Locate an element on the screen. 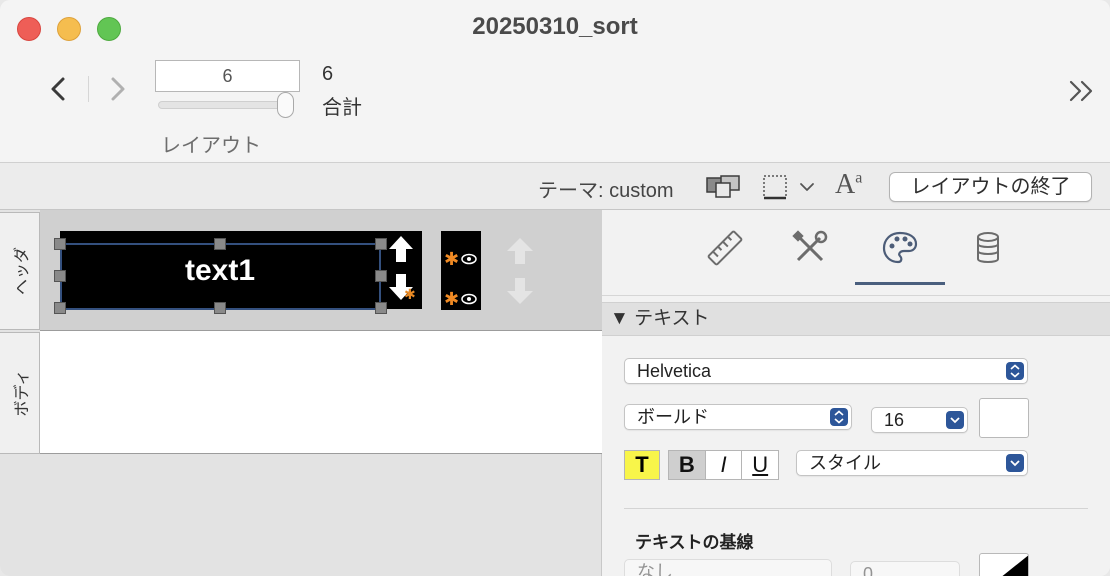 The width and height of the screenshot is (1110, 576). record-count: 6 is located at coordinates (328, 74).